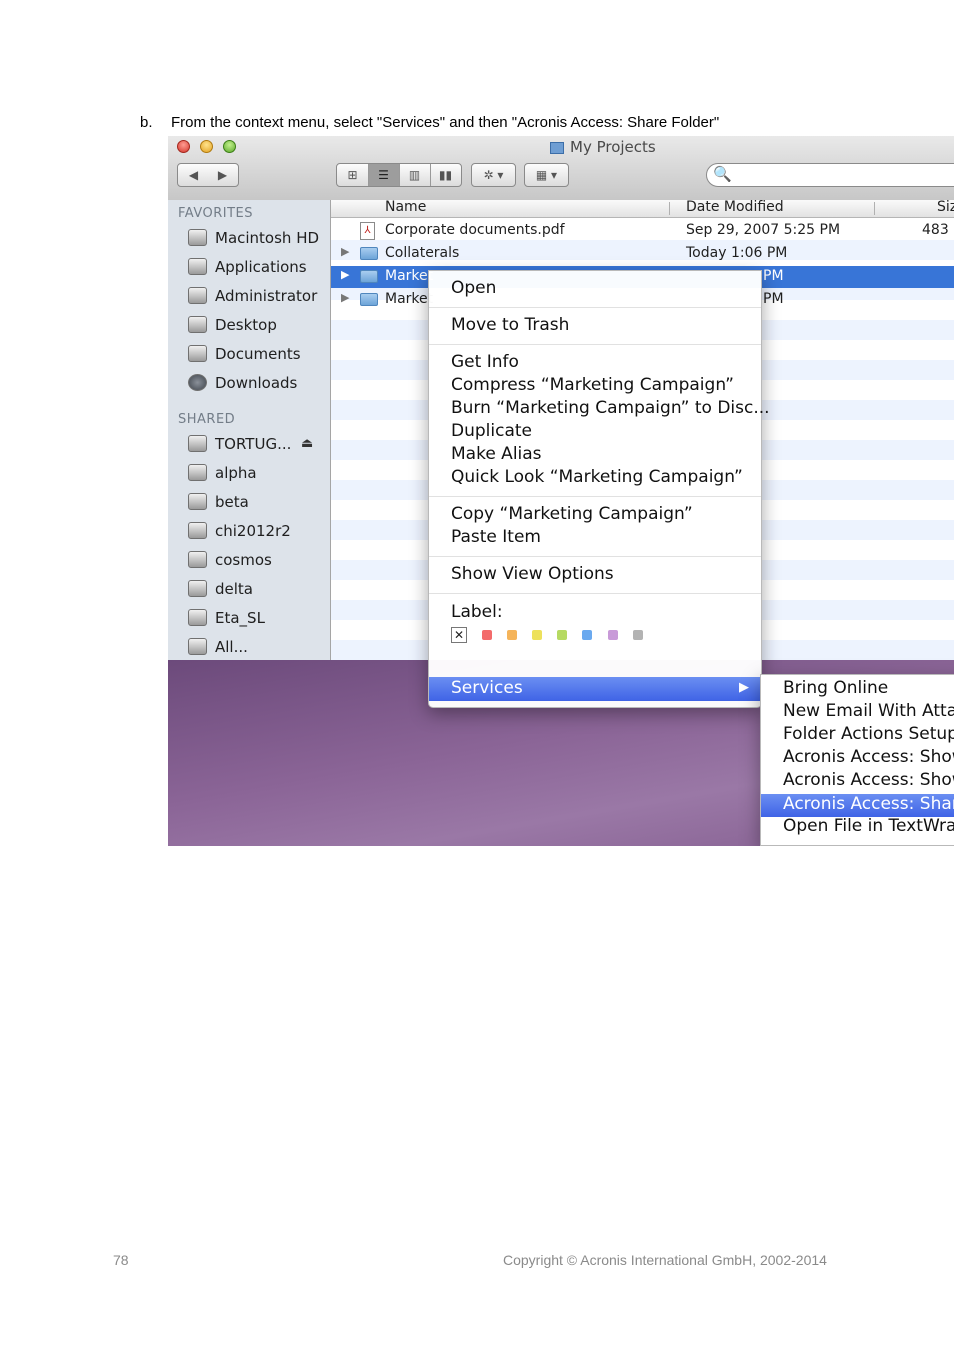  I want to click on sidebar-heading-shared: SHARED, so click(207, 419).